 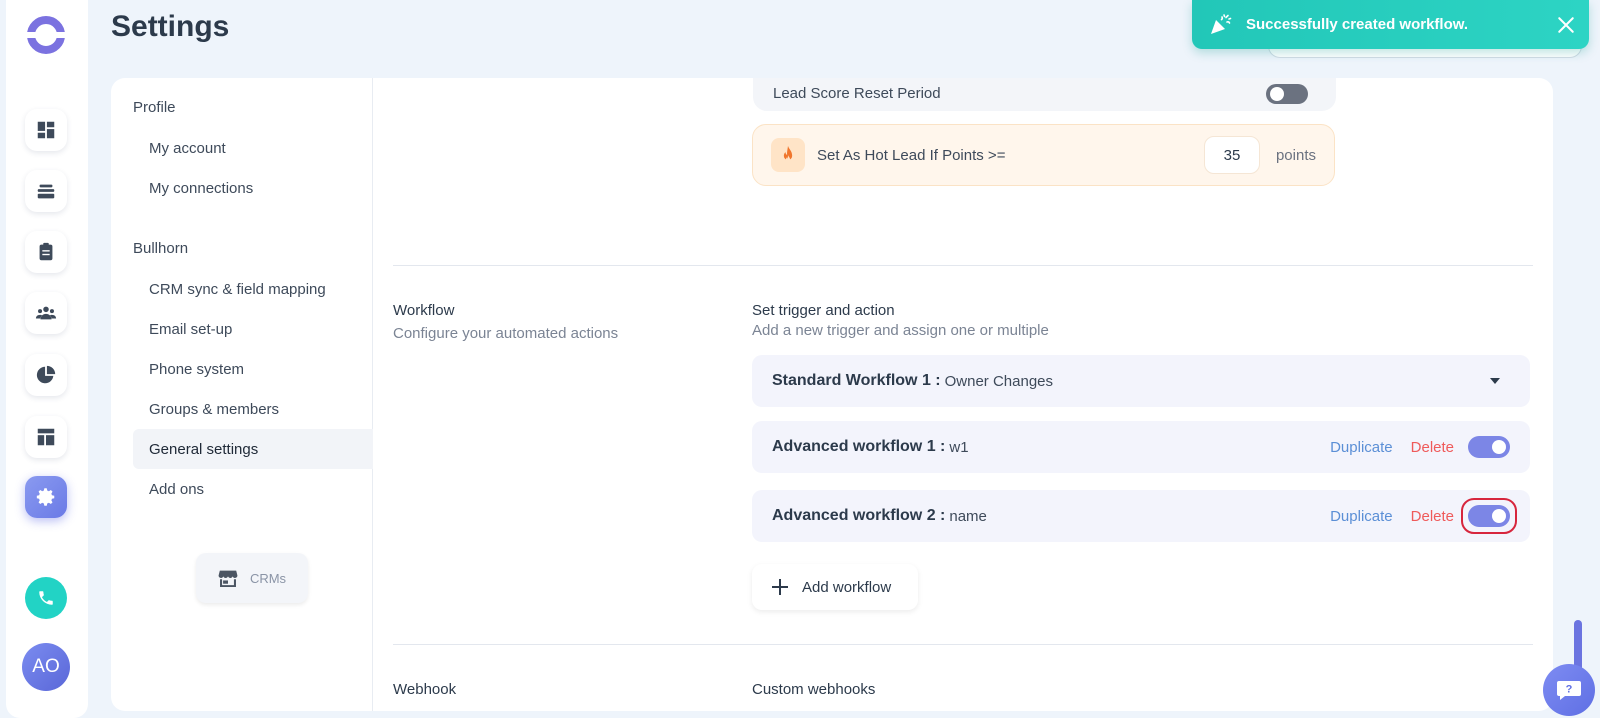 I want to click on add-workflow-label: Add workflow, so click(x=847, y=587).